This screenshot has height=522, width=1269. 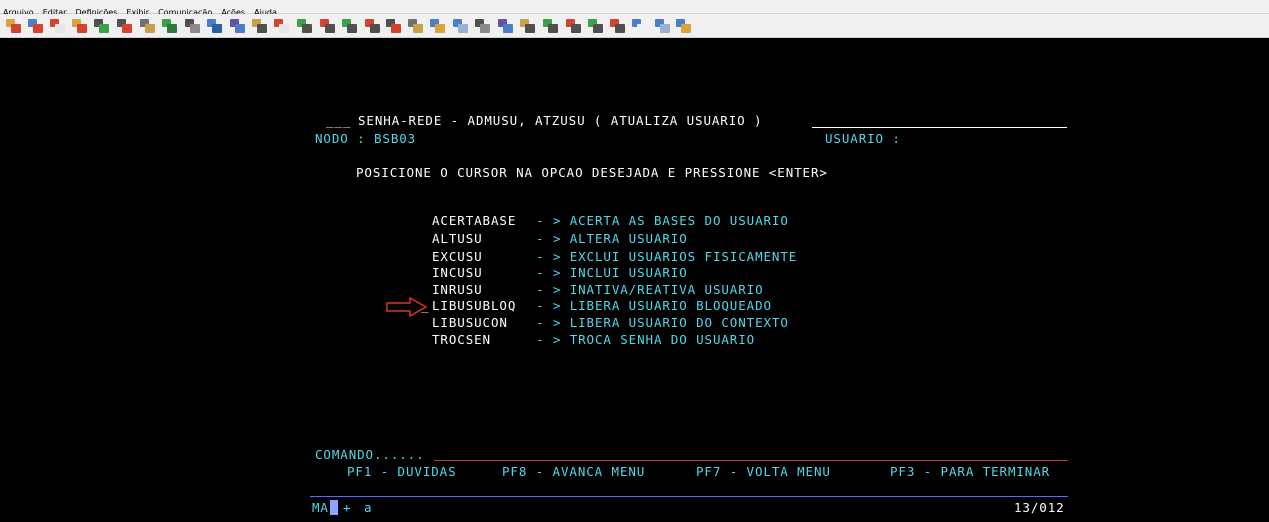 What do you see at coordinates (461, 340) in the screenshot?
I see `option-code: TROCSEN` at bounding box center [461, 340].